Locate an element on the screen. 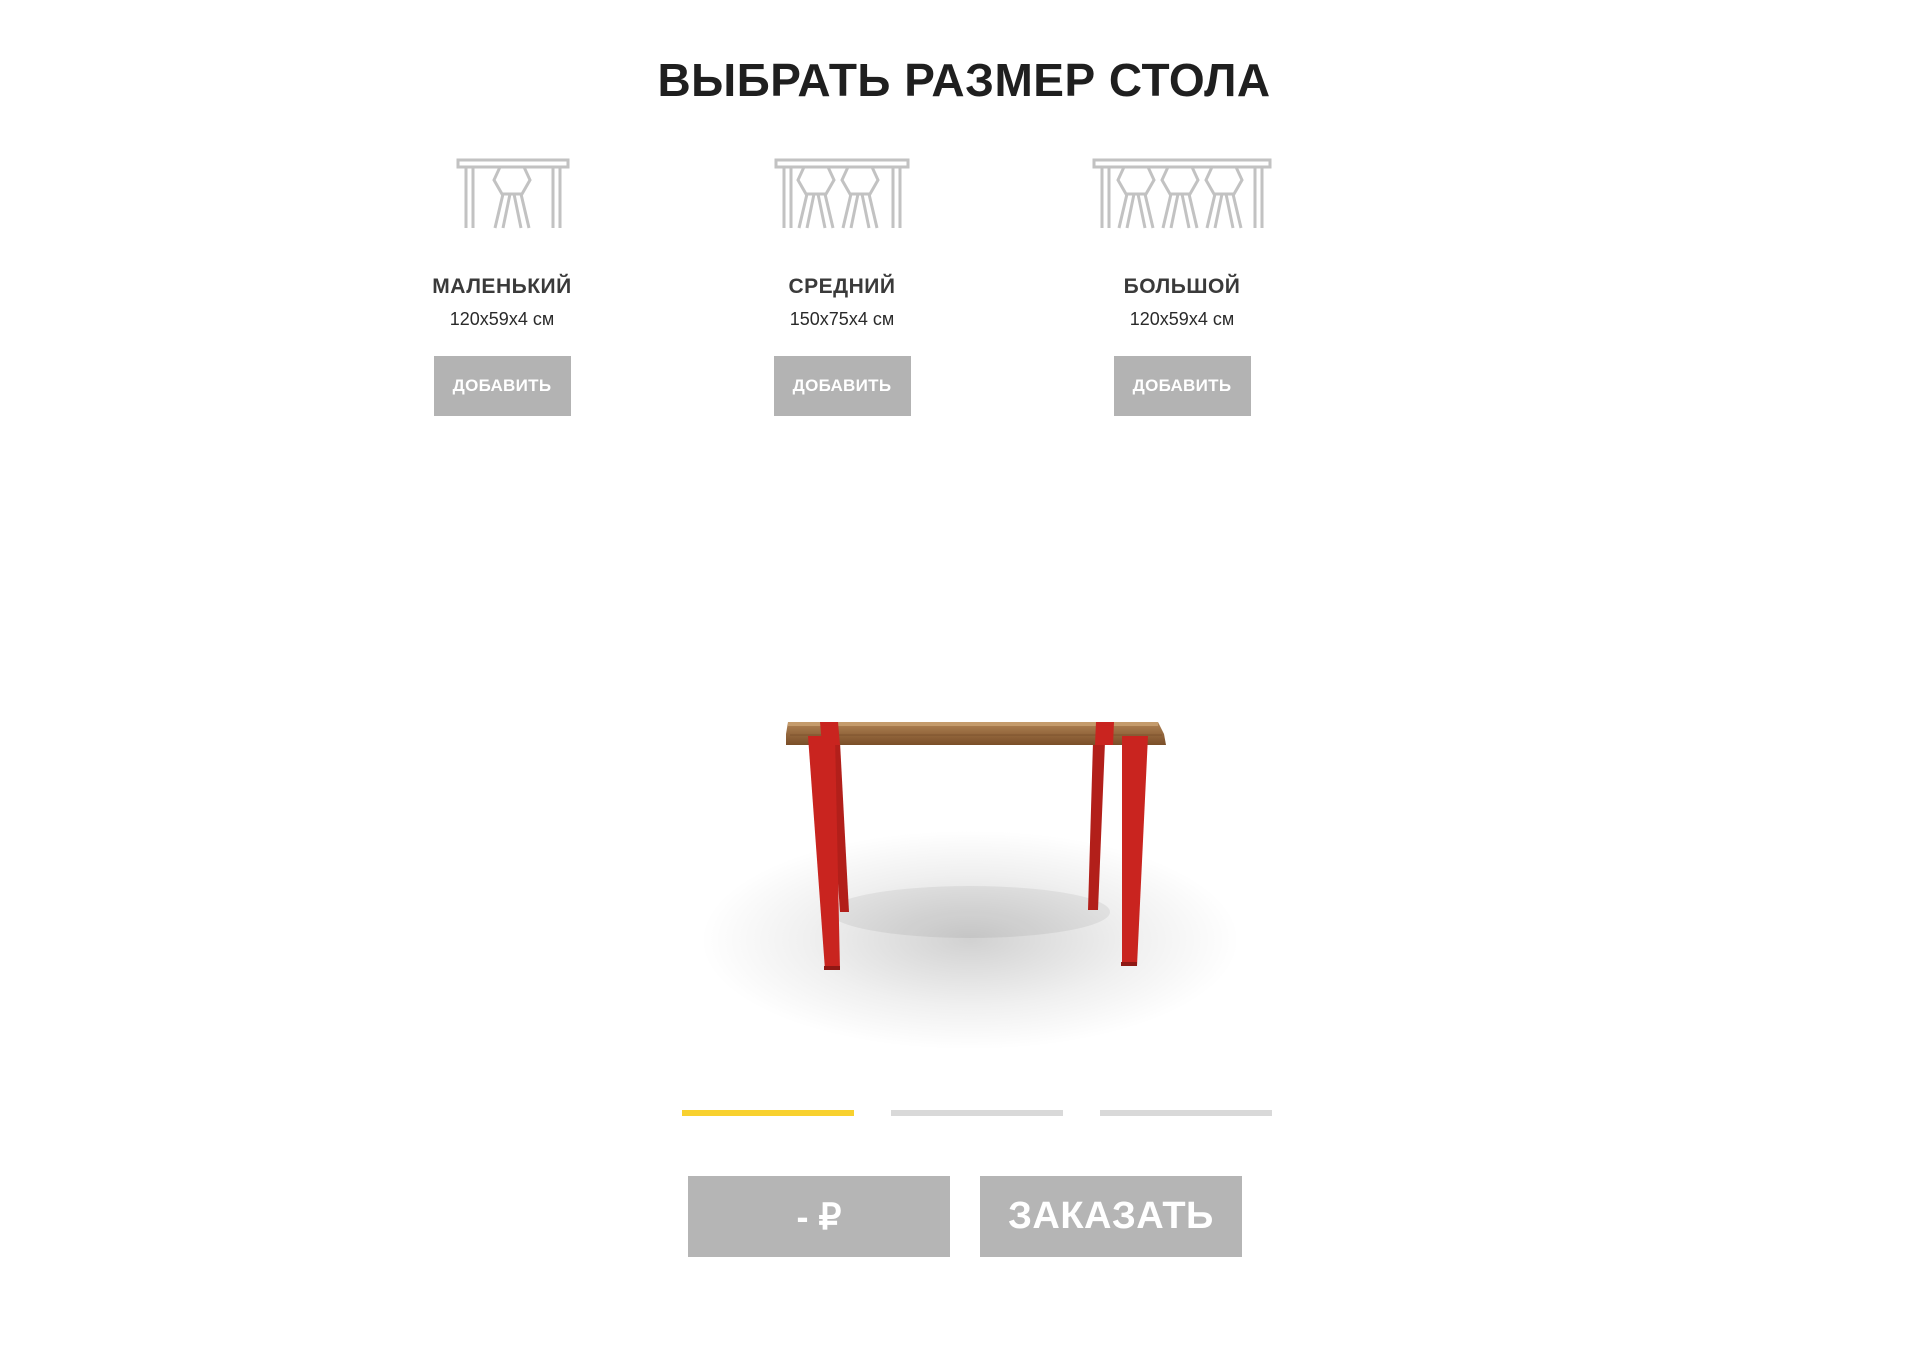 The image size is (1920, 1361). add-small-button: ДОБАВИТЬ is located at coordinates (502, 386).